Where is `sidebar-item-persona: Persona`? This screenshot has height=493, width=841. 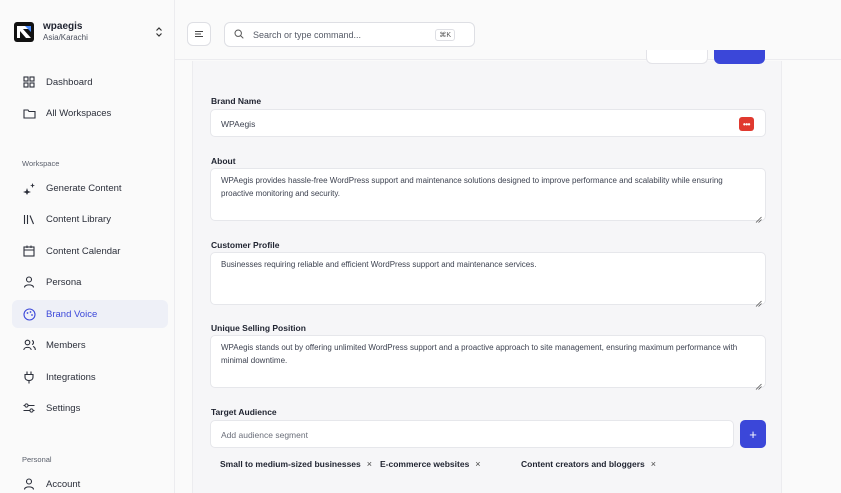
sidebar-item-persona: Persona is located at coordinates (90, 282).